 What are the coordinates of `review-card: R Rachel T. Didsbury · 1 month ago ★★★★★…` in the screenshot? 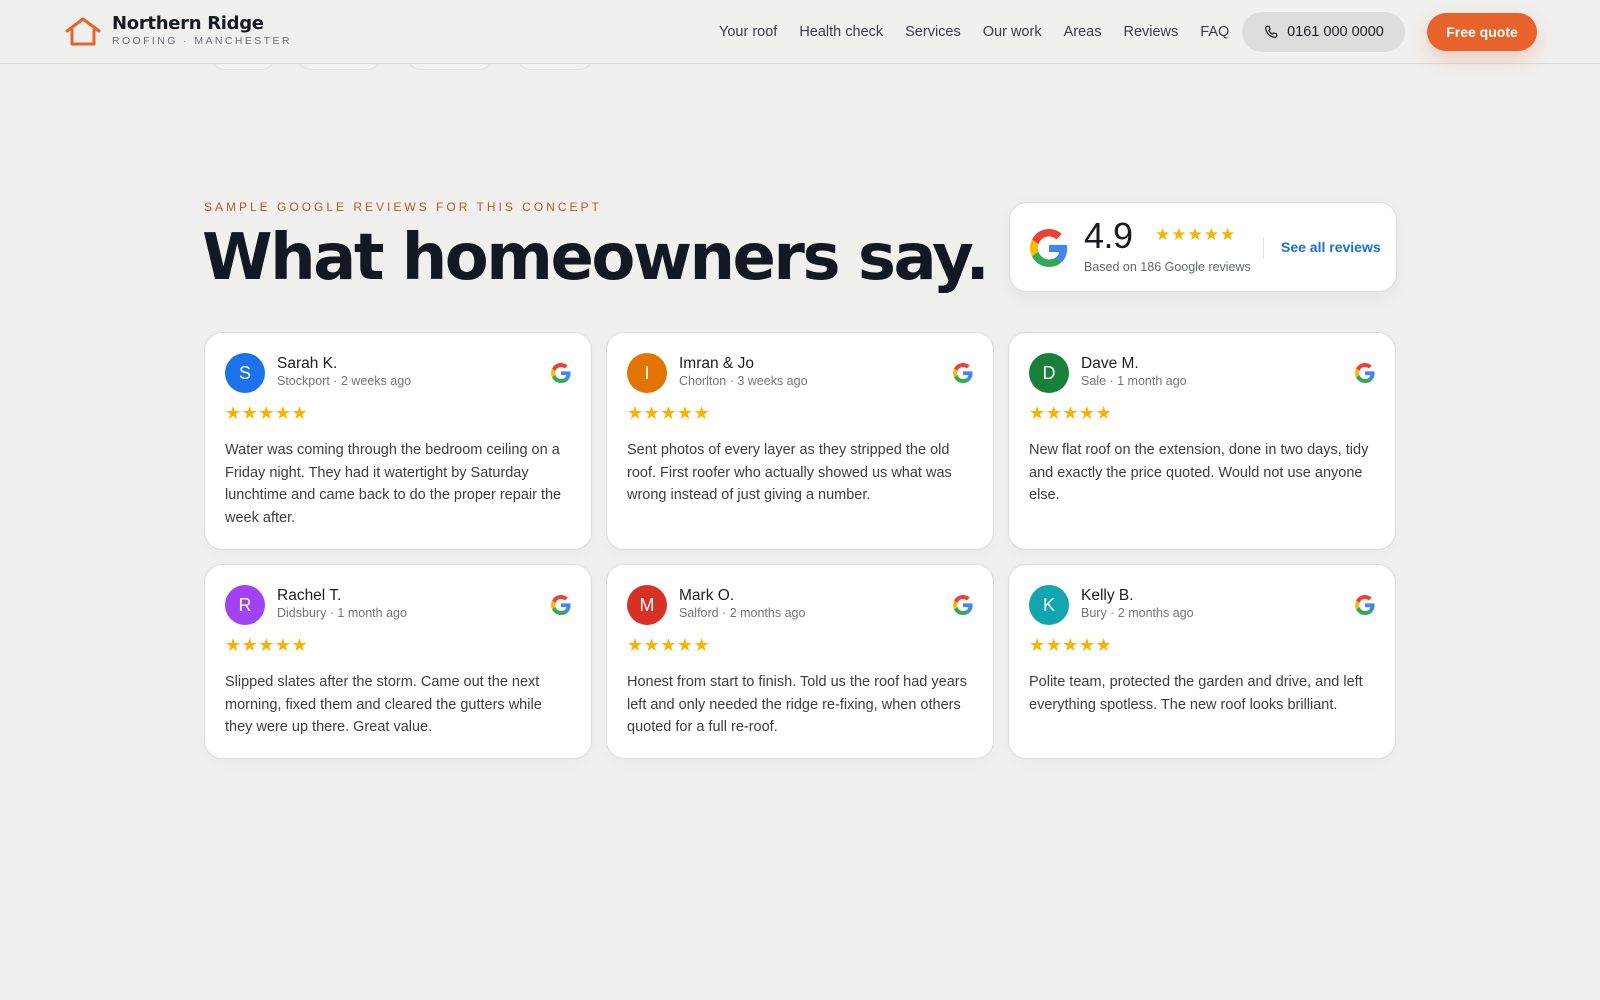 It's located at (398, 661).